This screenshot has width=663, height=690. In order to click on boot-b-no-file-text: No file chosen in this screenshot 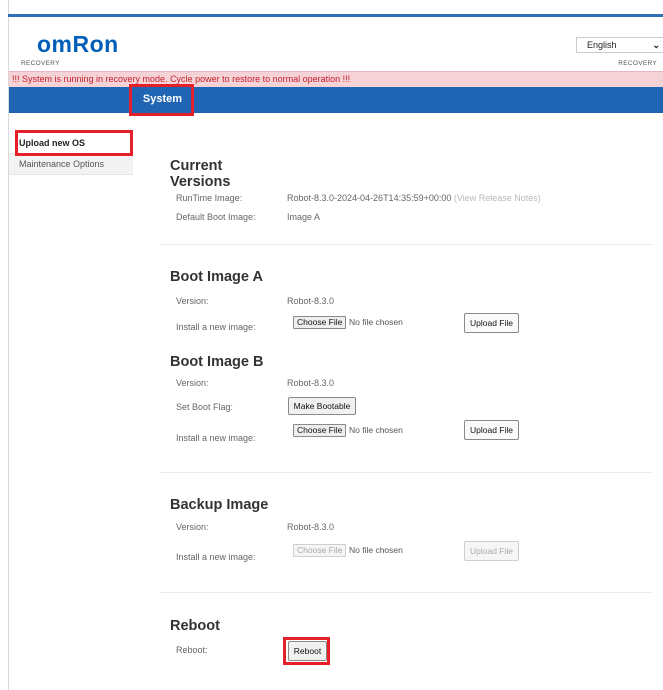, I will do `click(376, 430)`.